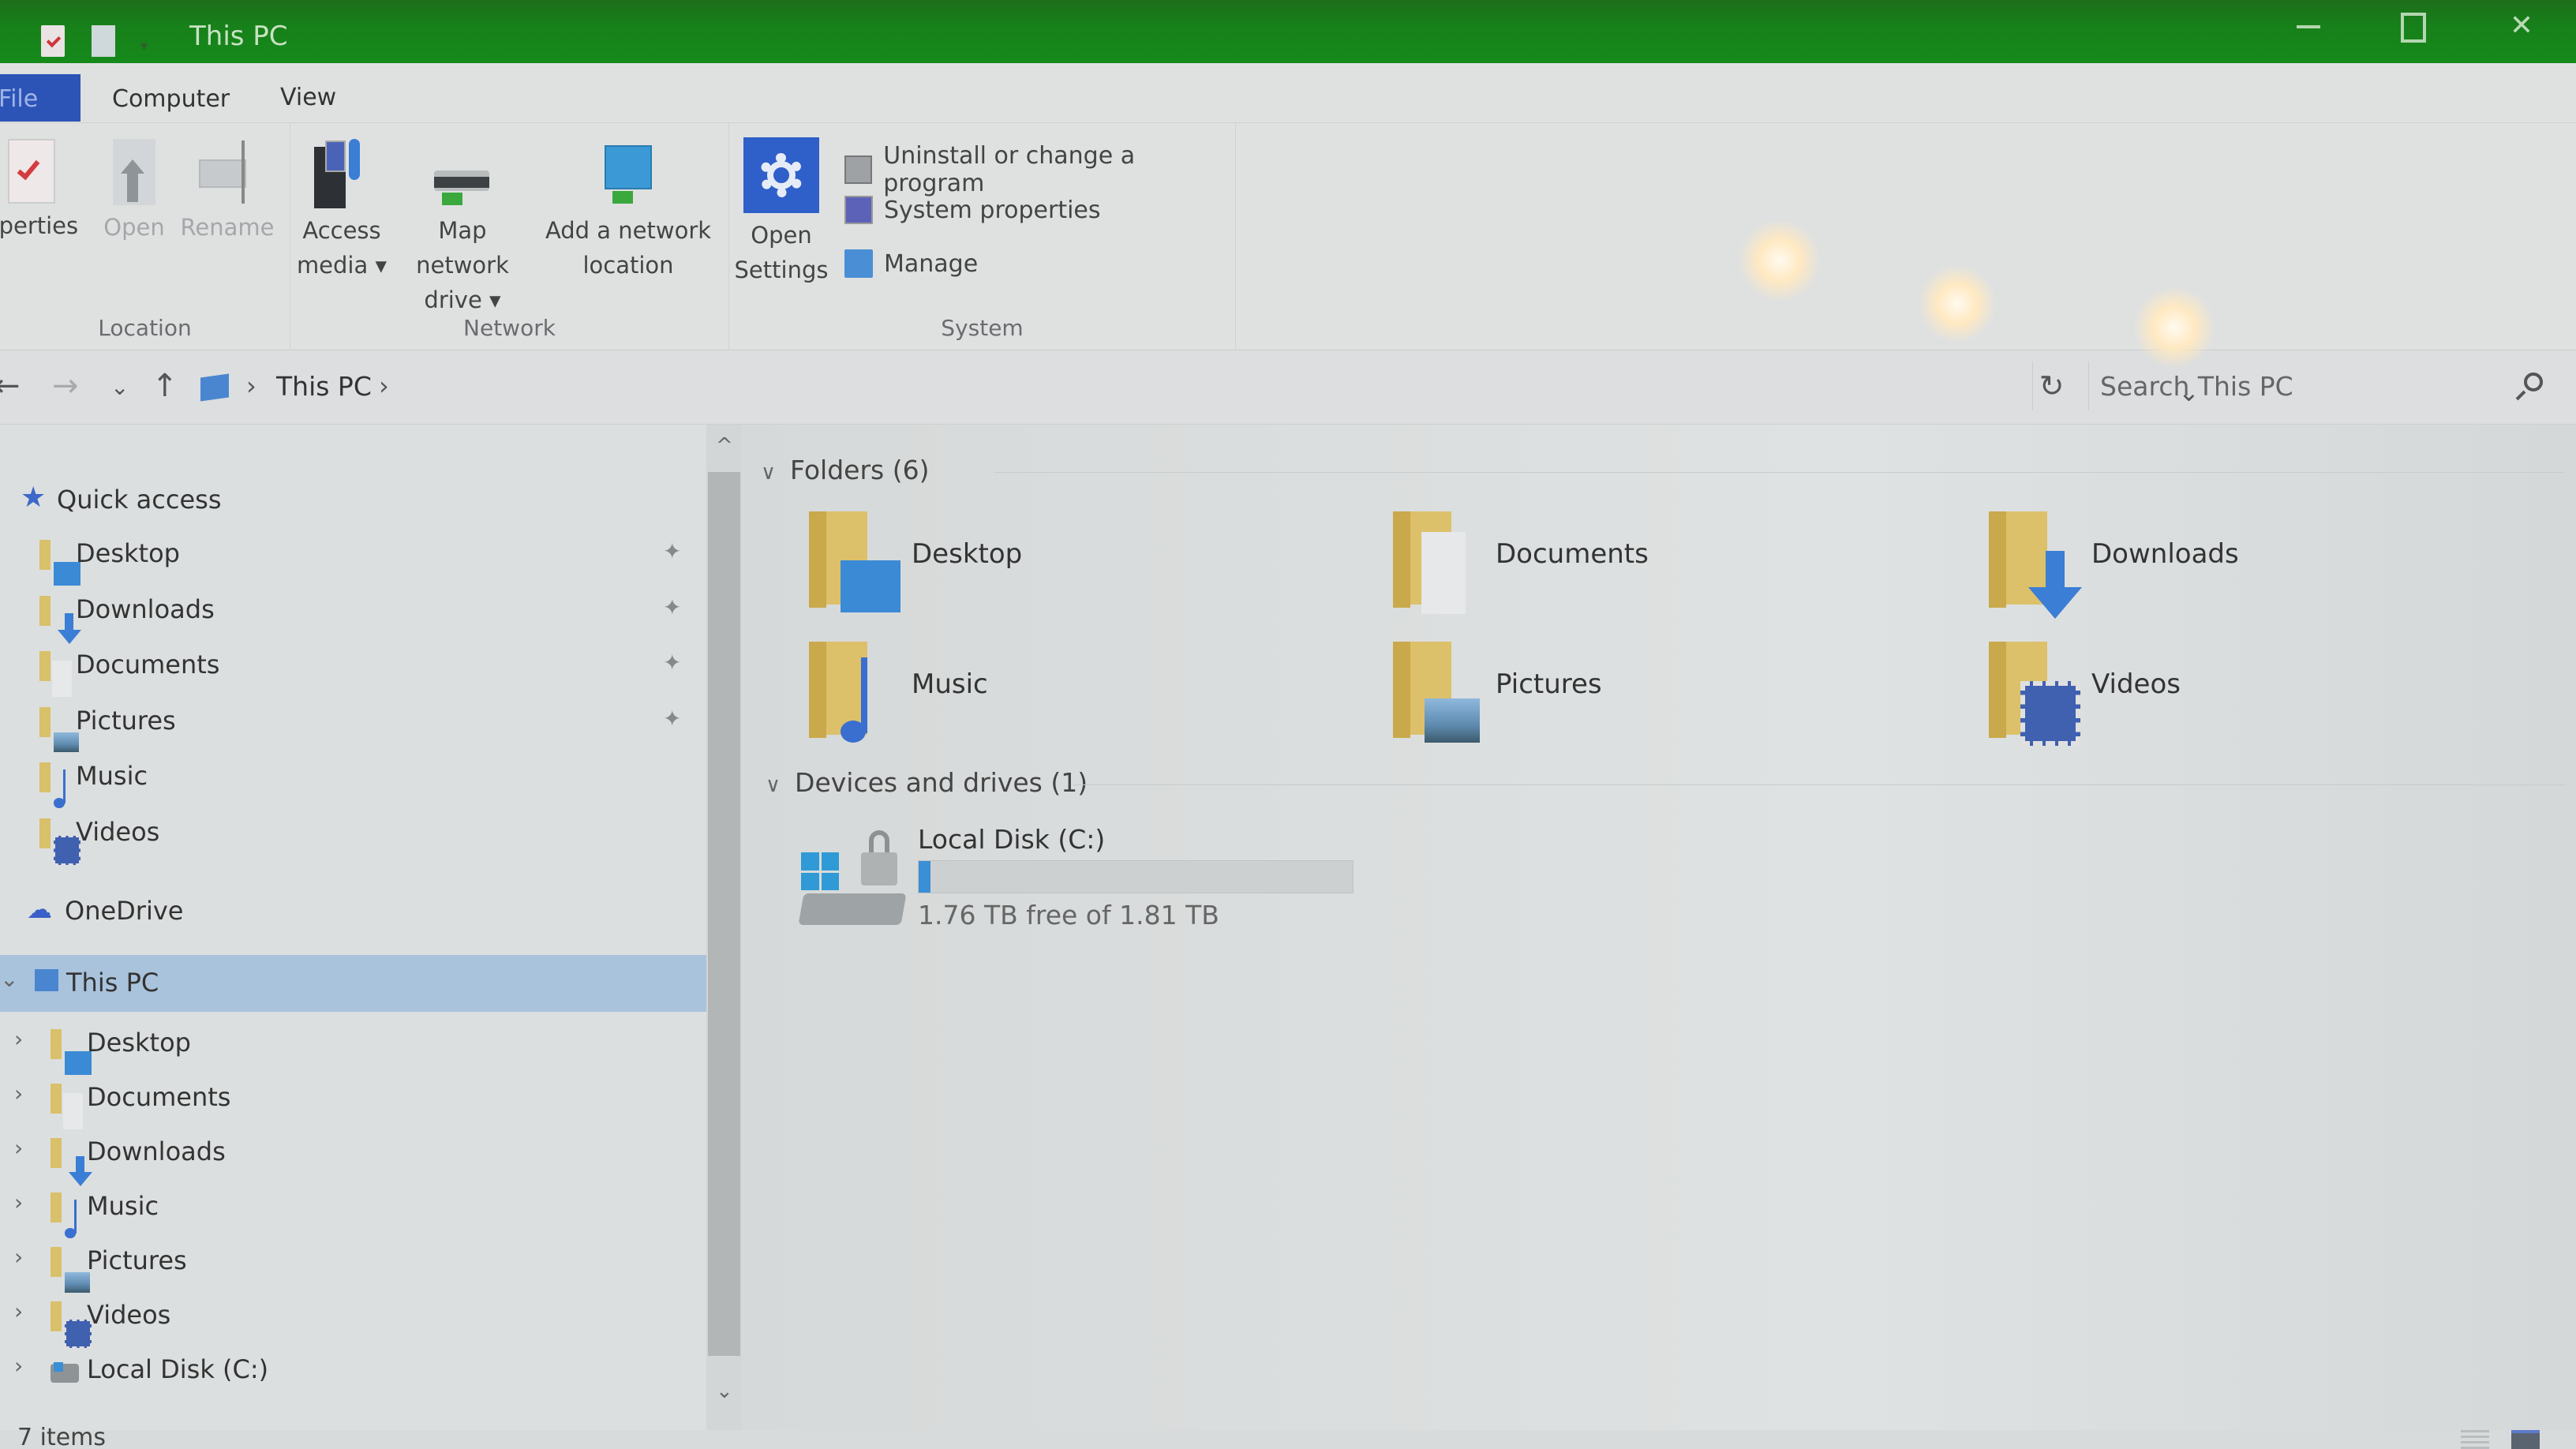 This screenshot has height=1449, width=2576. Describe the element at coordinates (53, 41) in the screenshot. I see `quick-access-properties-icon` at that location.